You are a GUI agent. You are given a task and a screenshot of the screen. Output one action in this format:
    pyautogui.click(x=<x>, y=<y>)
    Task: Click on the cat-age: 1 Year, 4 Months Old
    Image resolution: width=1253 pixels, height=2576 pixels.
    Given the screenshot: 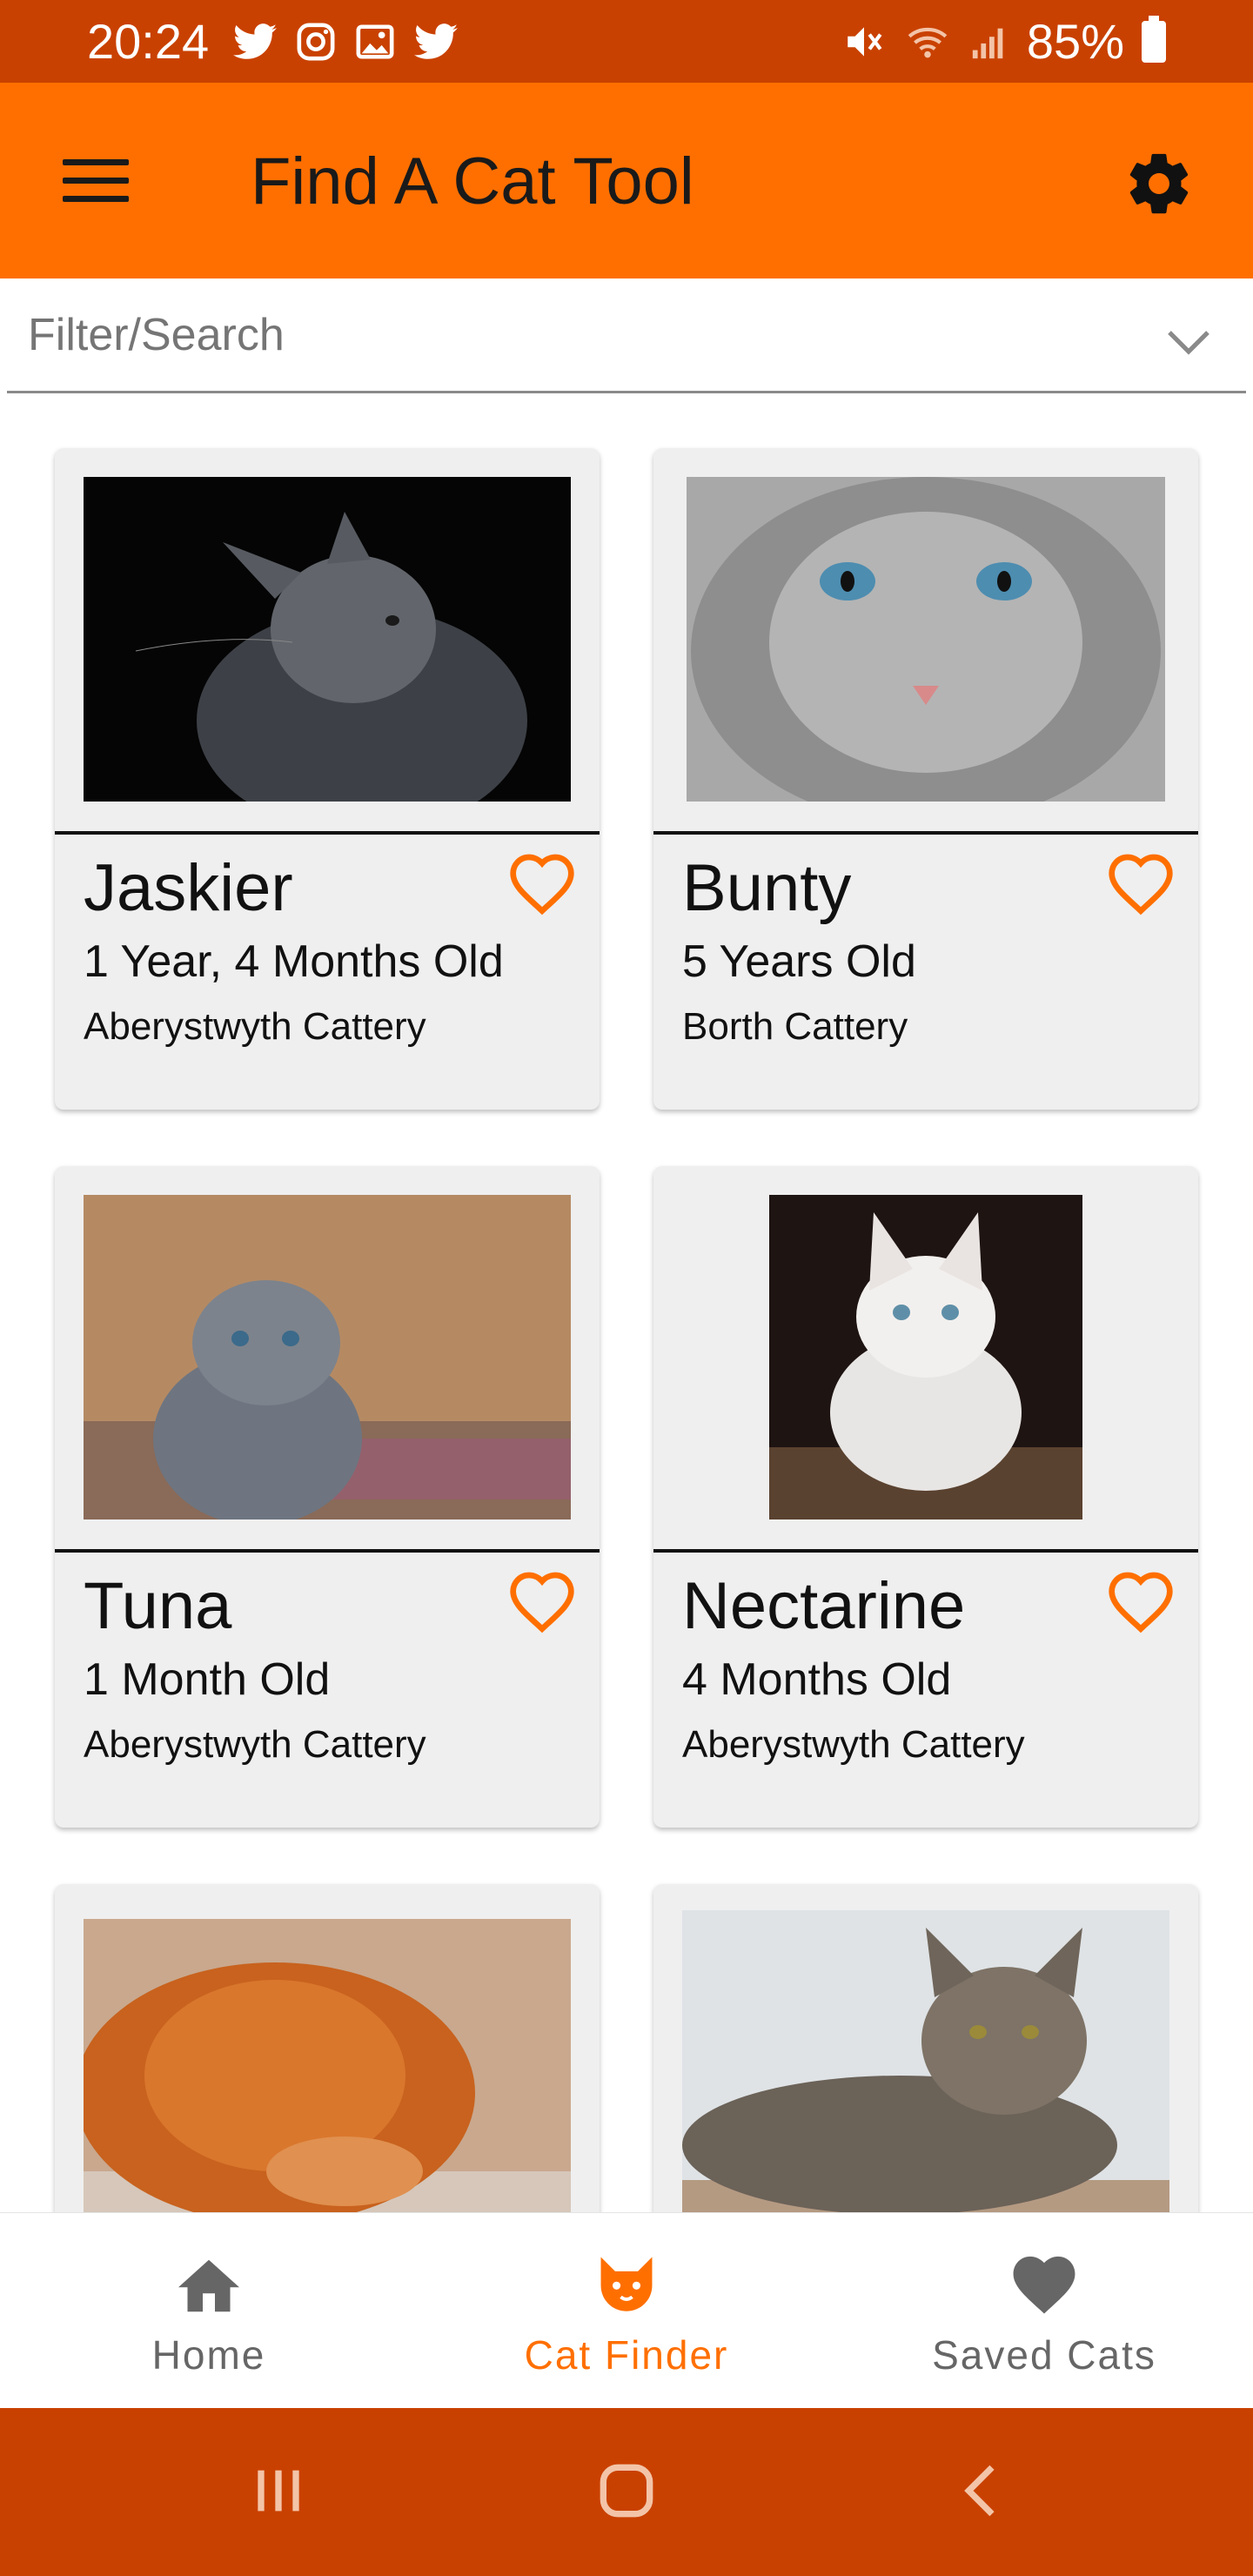 What is the action you would take?
    pyautogui.click(x=294, y=962)
    